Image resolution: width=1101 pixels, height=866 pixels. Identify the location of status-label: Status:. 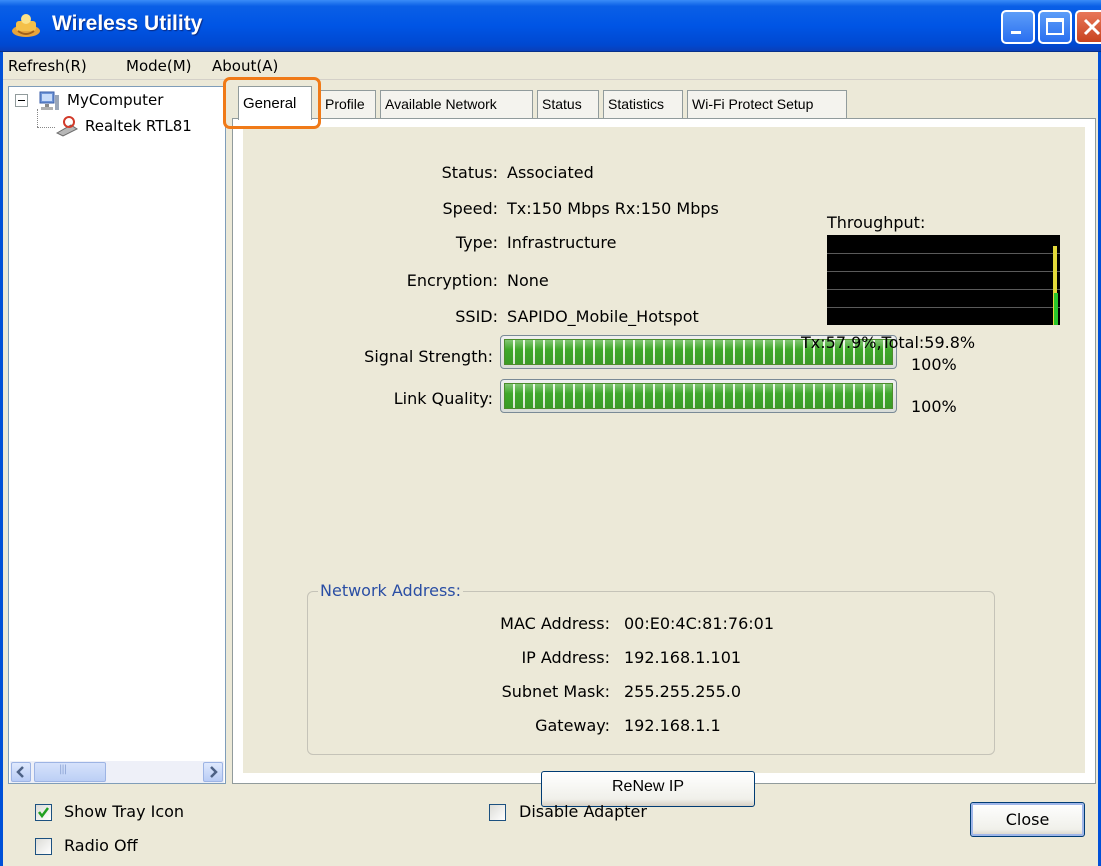
(469, 172).